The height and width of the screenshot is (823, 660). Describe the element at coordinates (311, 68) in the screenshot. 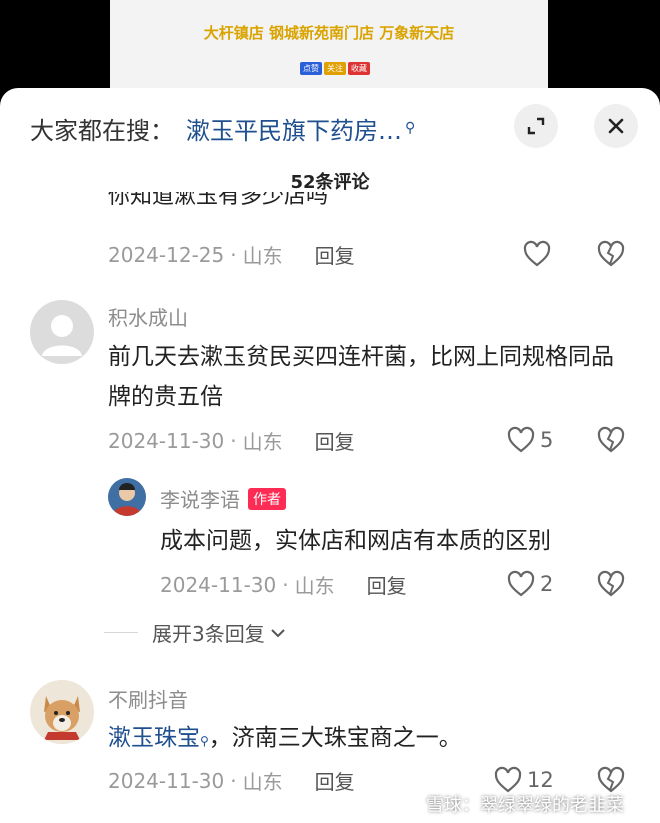

I see `video-badge: 点赞` at that location.